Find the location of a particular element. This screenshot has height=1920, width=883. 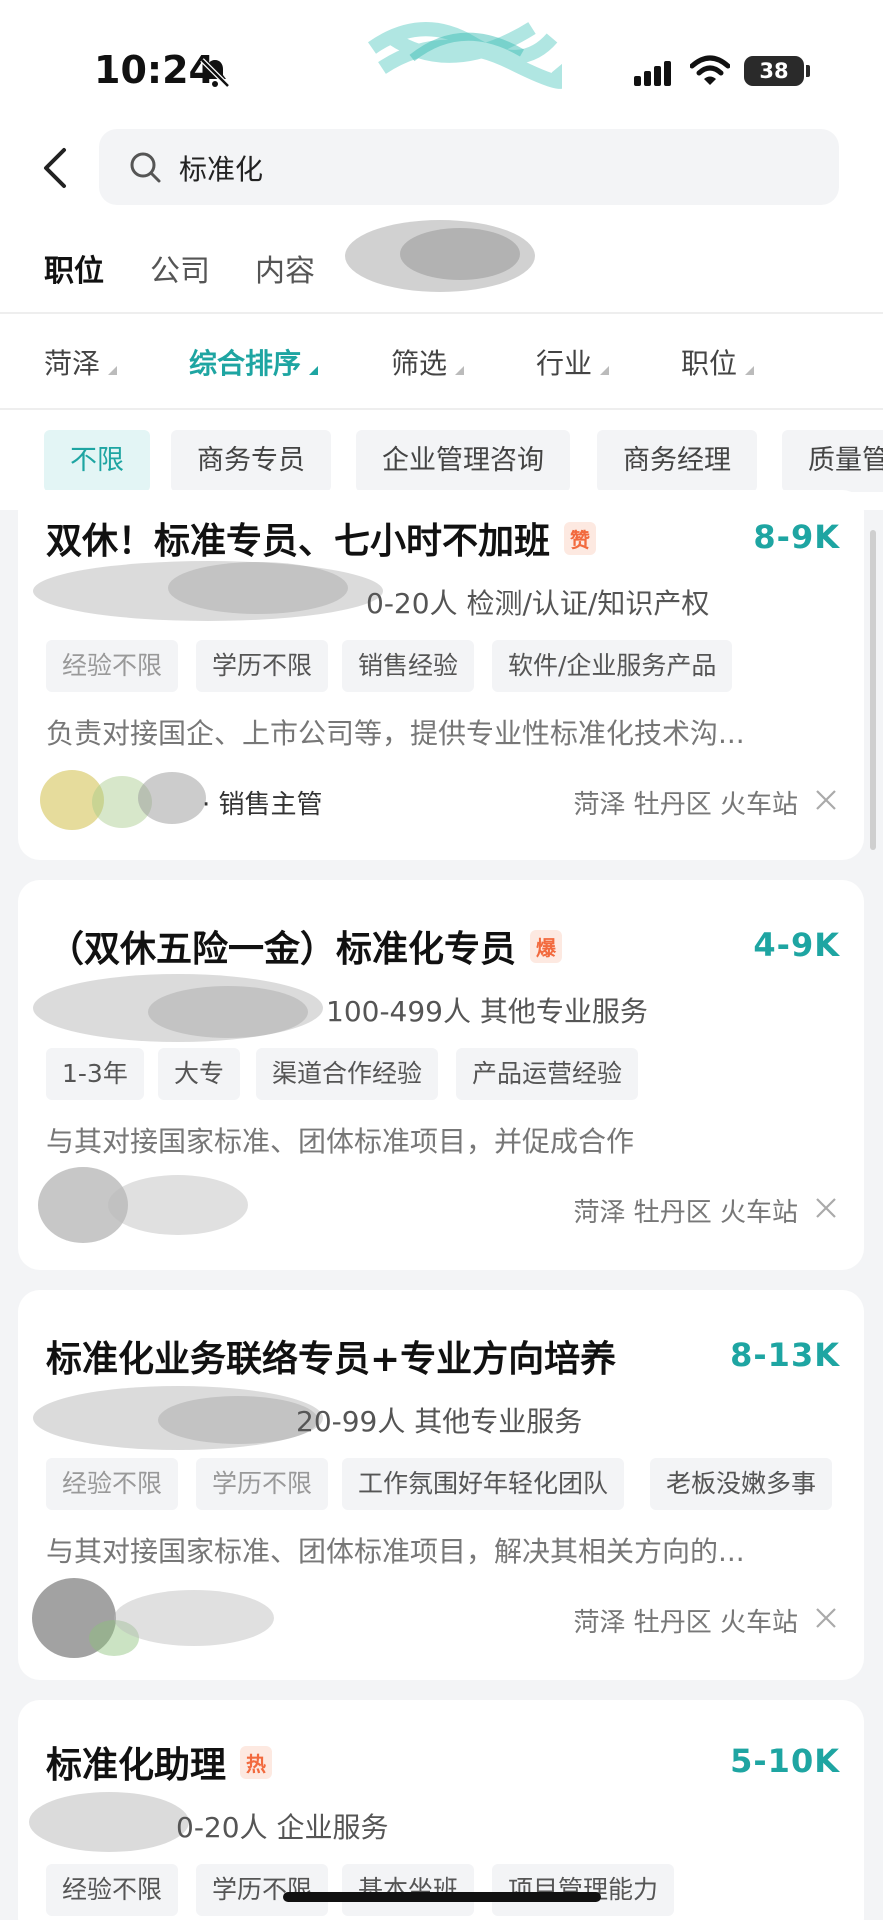

filter-sort-label: 综合排序 is located at coordinates (245, 363).